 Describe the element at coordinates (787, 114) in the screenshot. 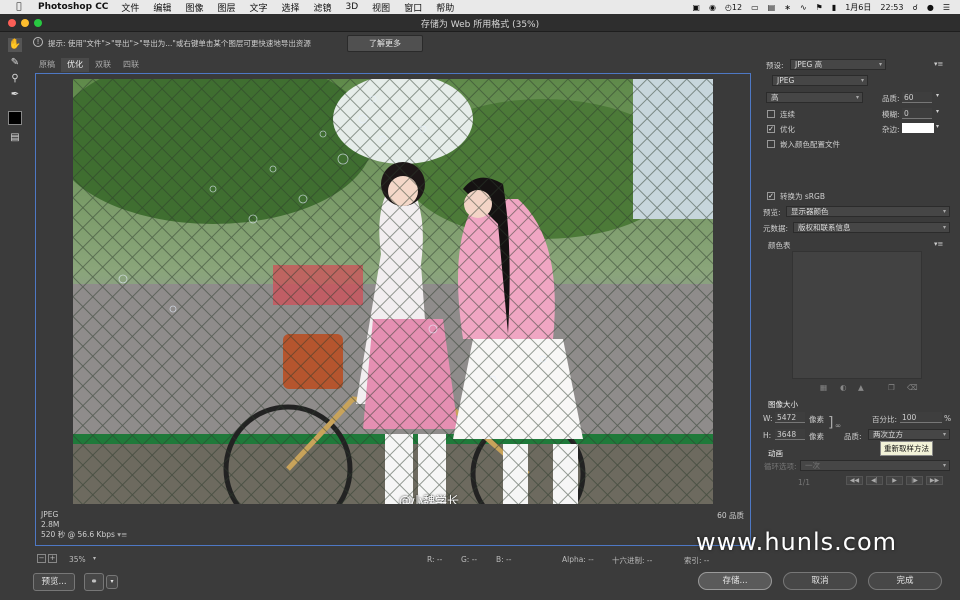

I see `progressive-label: 连续` at that location.